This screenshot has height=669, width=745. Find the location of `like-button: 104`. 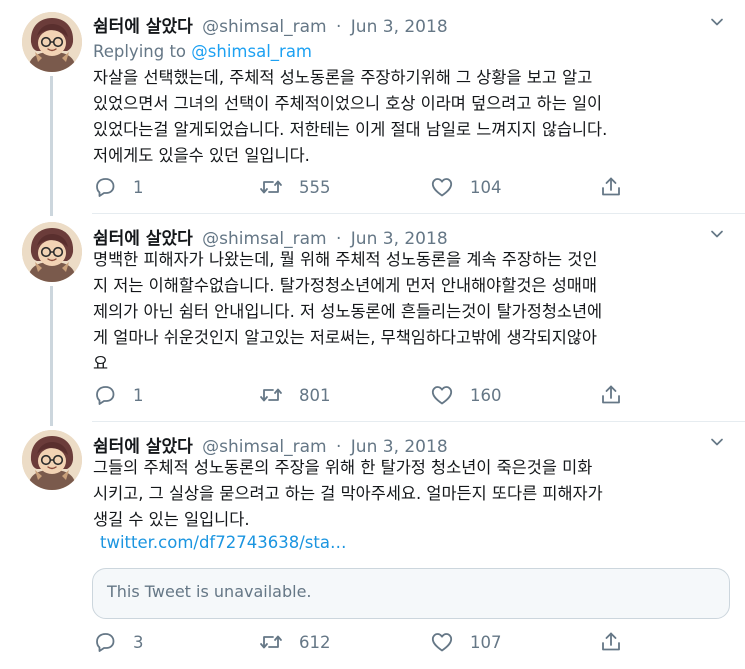

like-button: 104 is located at coordinates (466, 187).